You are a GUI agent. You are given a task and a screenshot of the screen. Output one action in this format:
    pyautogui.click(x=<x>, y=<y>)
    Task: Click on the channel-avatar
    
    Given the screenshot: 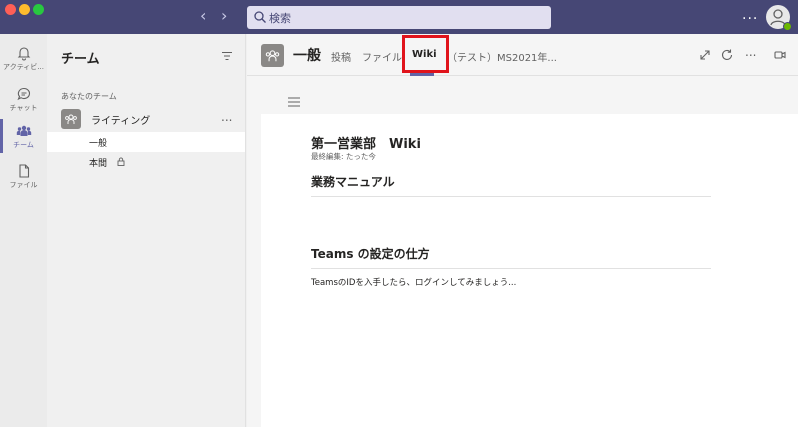 What is the action you would take?
    pyautogui.click(x=272, y=55)
    